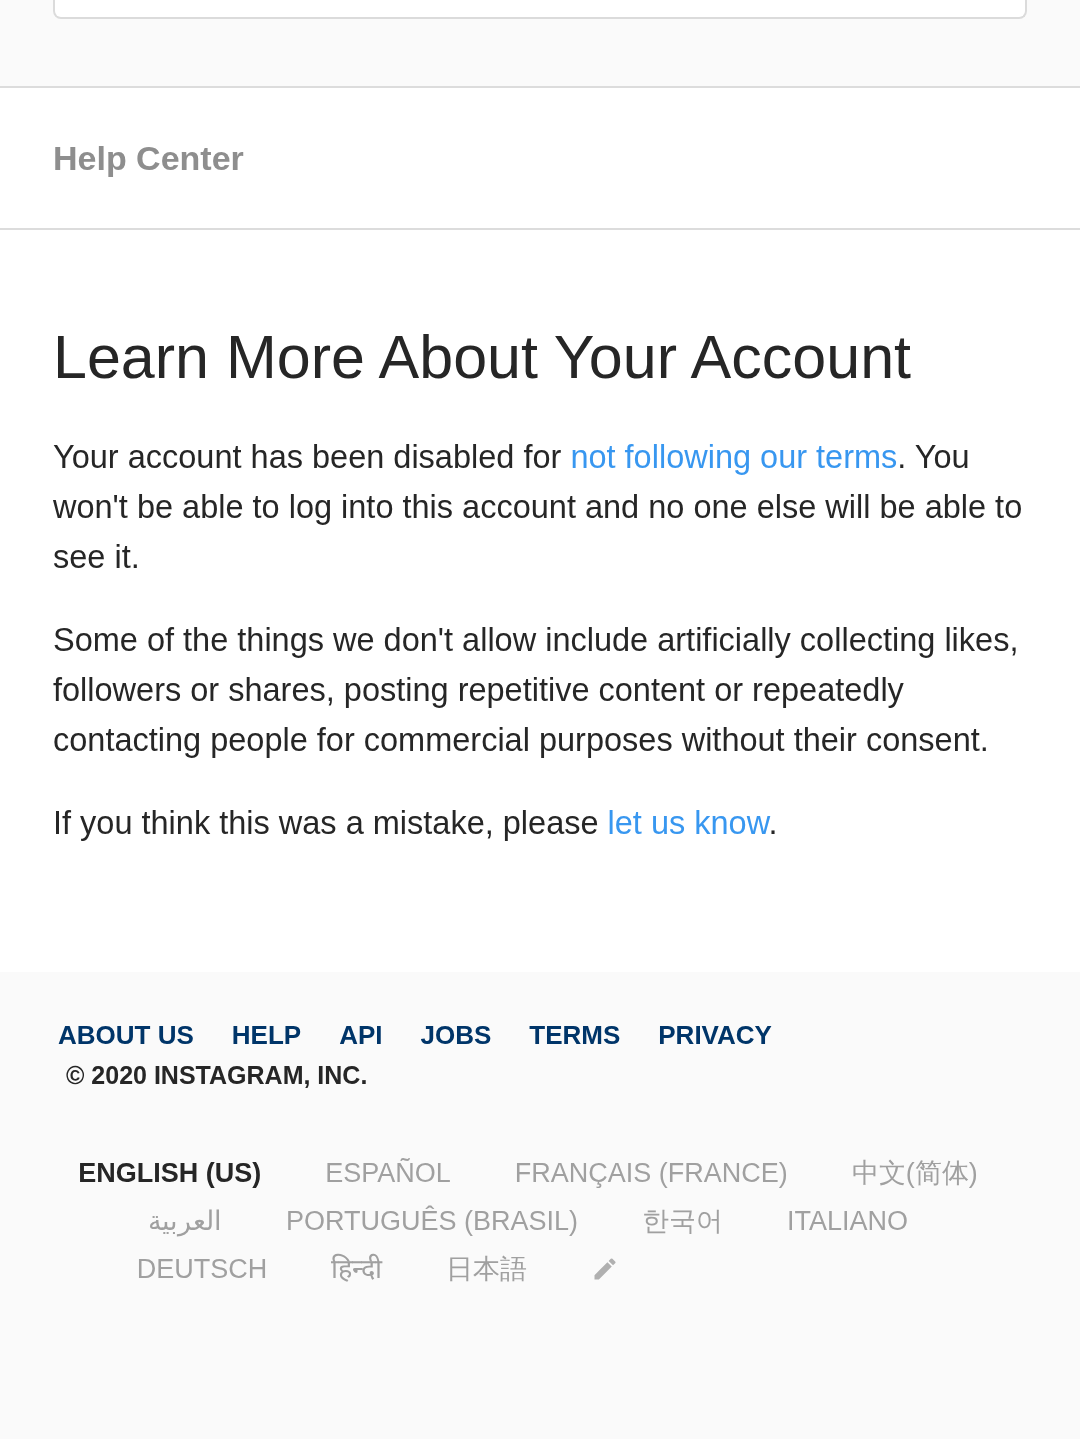 Image resolution: width=1080 pixels, height=1439 pixels. Describe the element at coordinates (217, 1075) in the screenshot. I see `copyright: © 2020 INSTAGRAM, INC.` at that location.